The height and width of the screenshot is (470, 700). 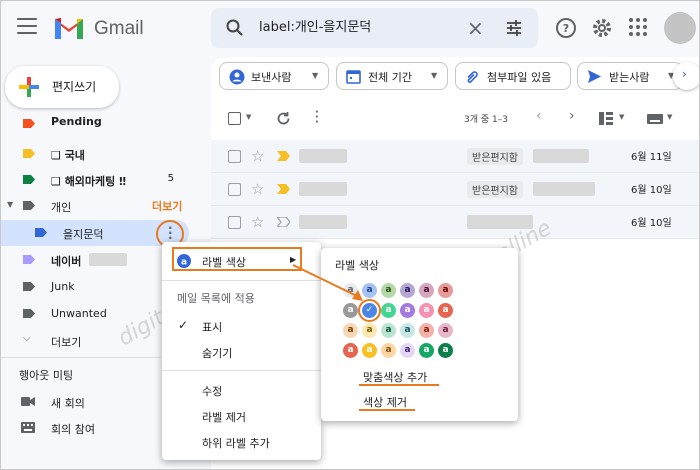 I want to click on sidebar-item-domestic: ❑ 국내, so click(x=103, y=154).